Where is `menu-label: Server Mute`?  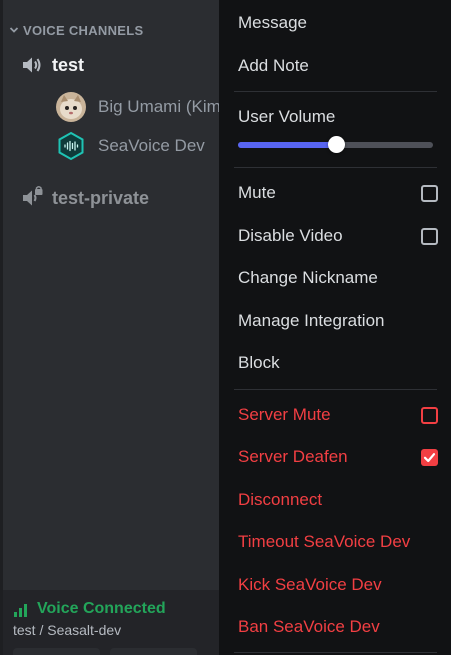
menu-label: Server Mute is located at coordinates (284, 414).